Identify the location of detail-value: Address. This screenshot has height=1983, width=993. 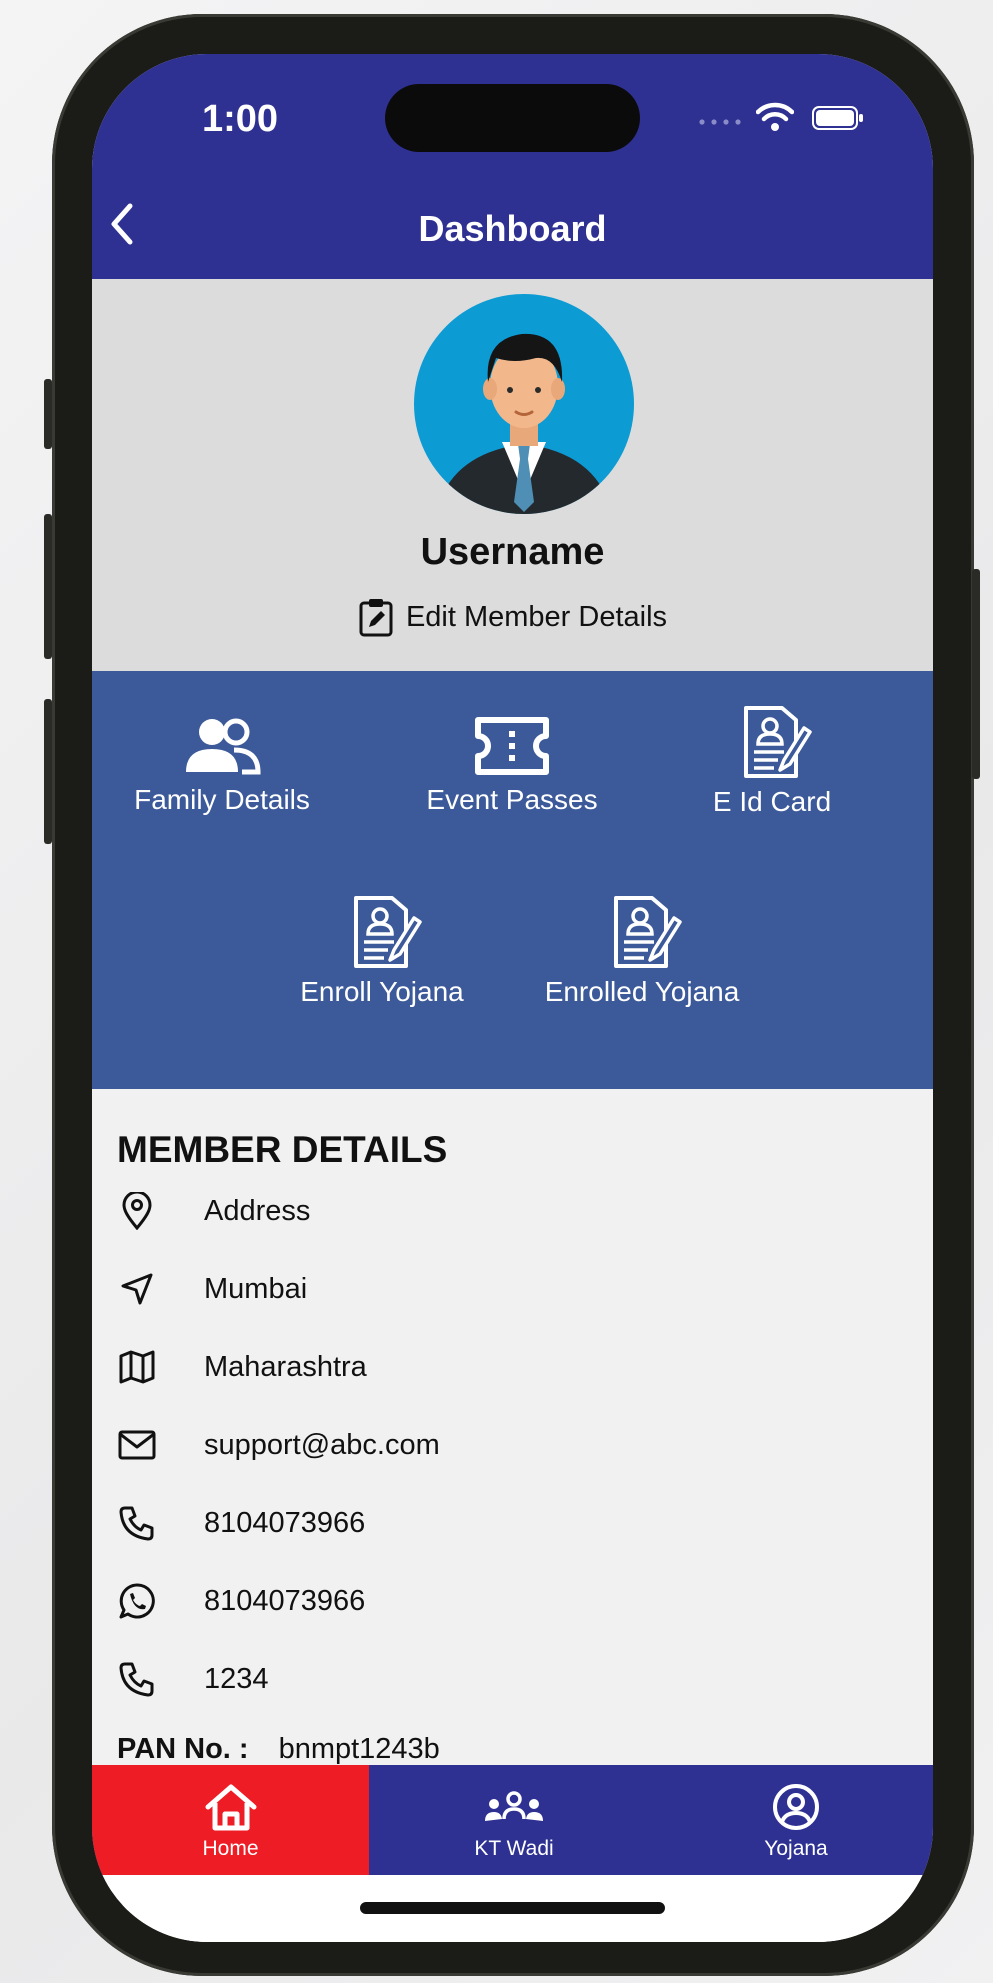
(257, 1210).